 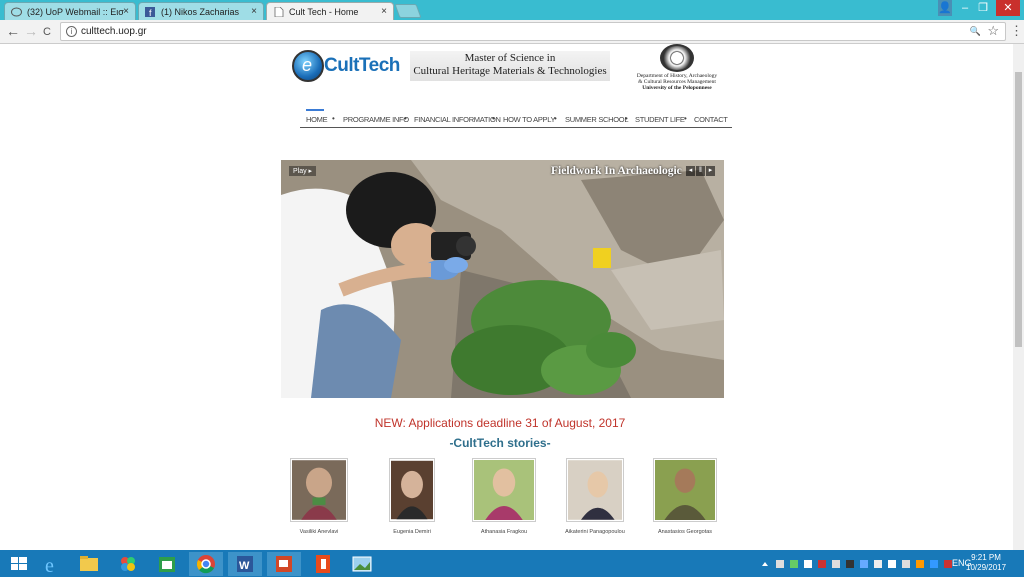 What do you see at coordinates (128, 564) in the screenshot?
I see `paint-icon` at bounding box center [128, 564].